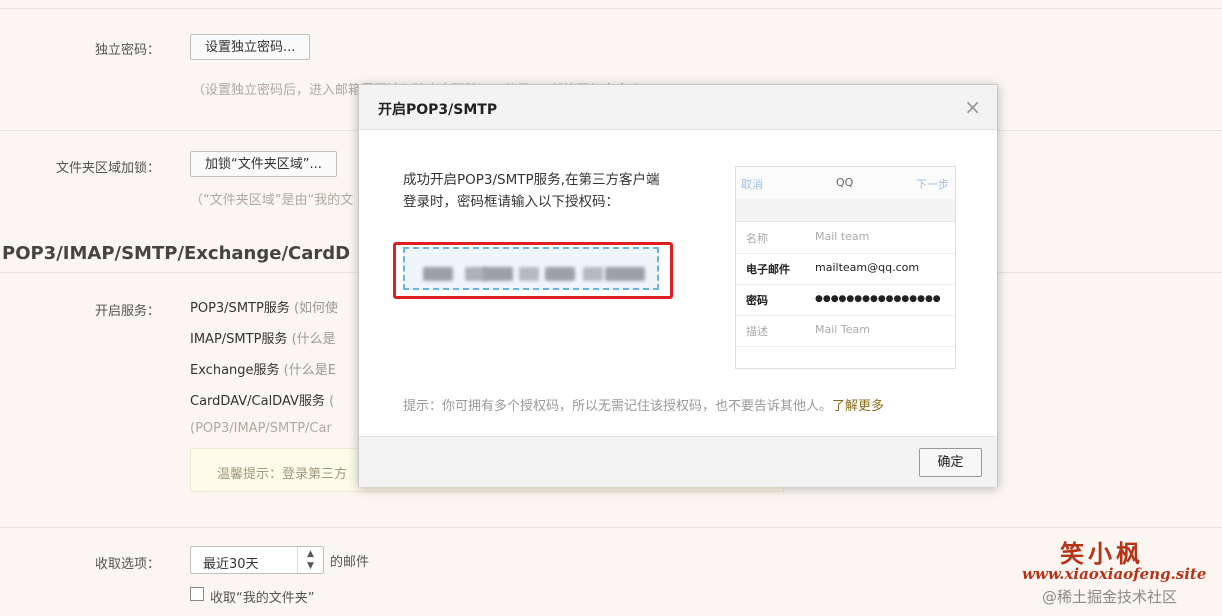  I want to click on services-label: 开启服务：, so click(127, 311).